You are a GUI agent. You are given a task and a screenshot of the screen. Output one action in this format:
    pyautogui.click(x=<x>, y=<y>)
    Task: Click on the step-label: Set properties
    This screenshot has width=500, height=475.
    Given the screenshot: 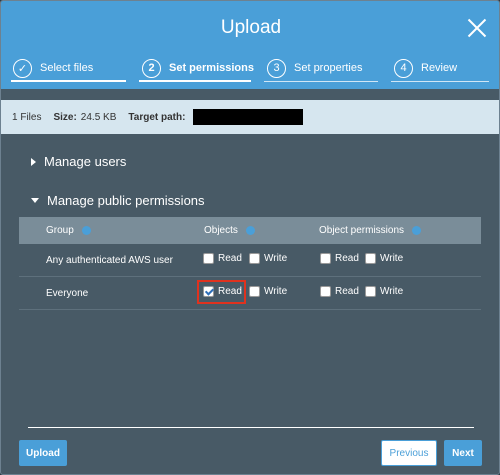 What is the action you would take?
    pyautogui.click(x=328, y=68)
    